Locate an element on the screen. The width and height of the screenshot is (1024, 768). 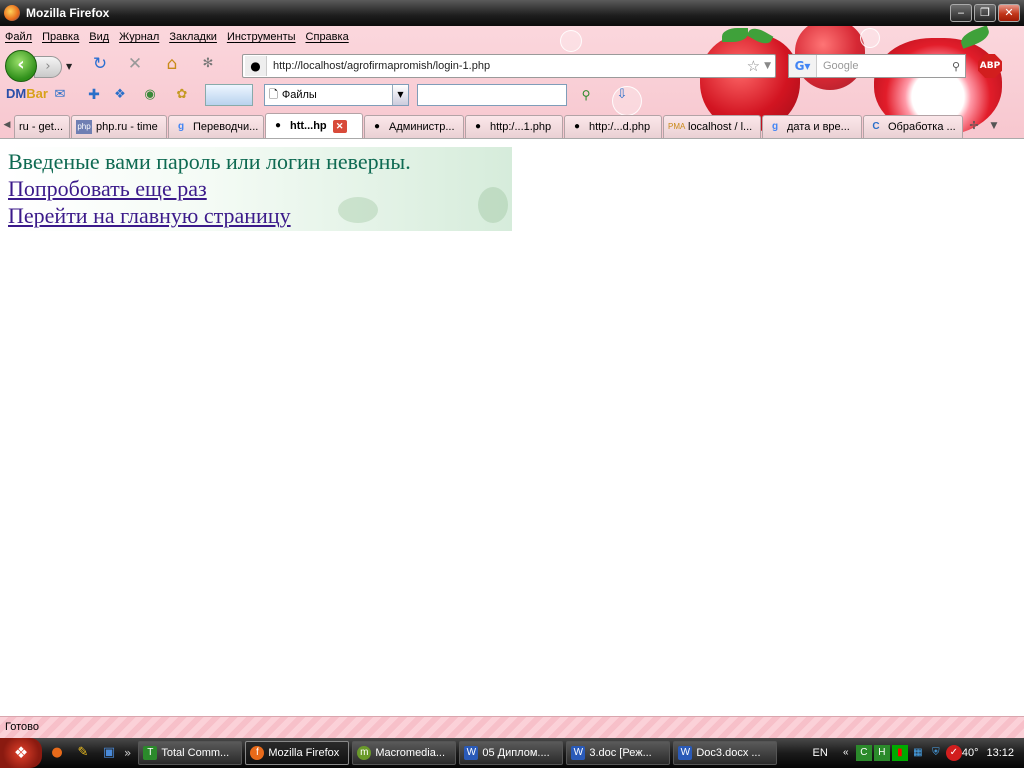
bubble-decoration is located at coordinates (870, 38).